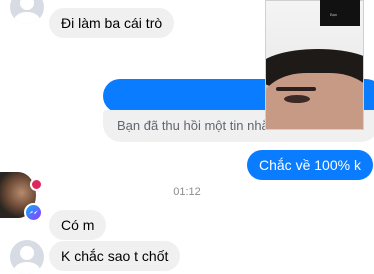 The width and height of the screenshot is (374, 274). Describe the element at coordinates (78, 225) in the screenshot. I see `message-bubble-incoming: Có m` at that location.